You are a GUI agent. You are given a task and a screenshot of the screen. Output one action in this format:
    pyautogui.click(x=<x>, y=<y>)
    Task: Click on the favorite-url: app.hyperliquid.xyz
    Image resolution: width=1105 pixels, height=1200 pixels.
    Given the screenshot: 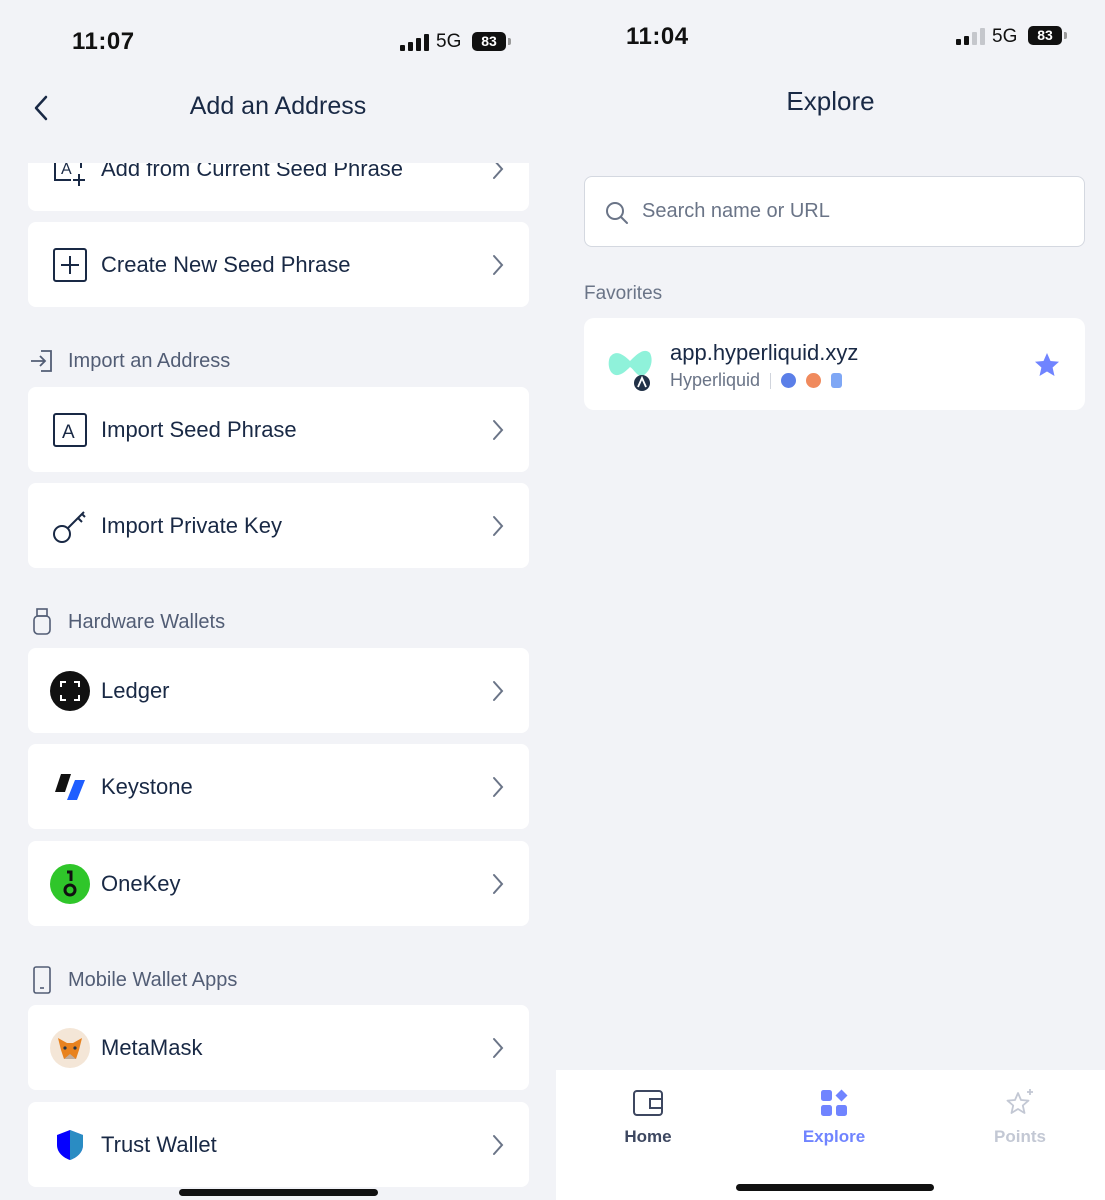 What is the action you would take?
    pyautogui.click(x=764, y=352)
    